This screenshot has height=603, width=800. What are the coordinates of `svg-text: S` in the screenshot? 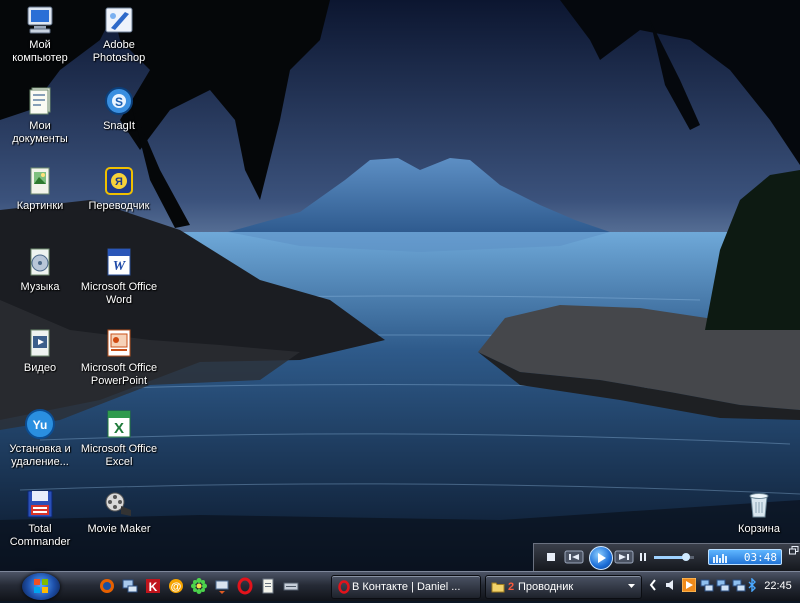 It's located at (119, 102).